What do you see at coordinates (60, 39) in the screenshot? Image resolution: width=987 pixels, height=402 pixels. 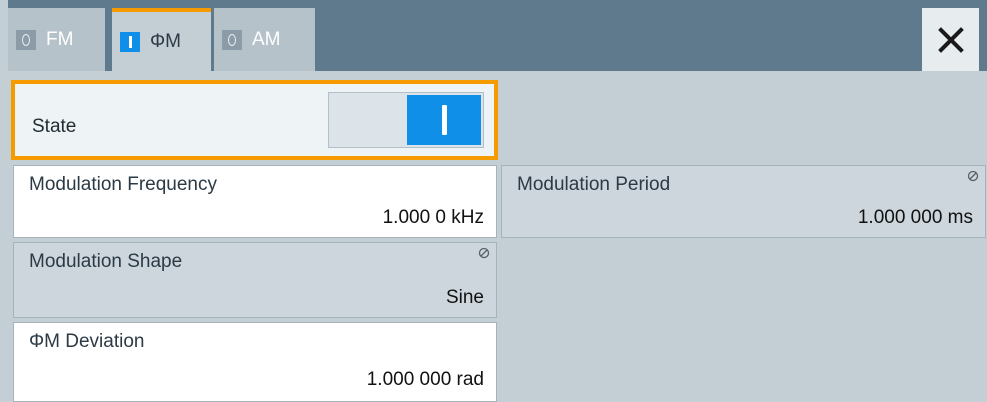 I see `tab-fm-label: FM` at bounding box center [60, 39].